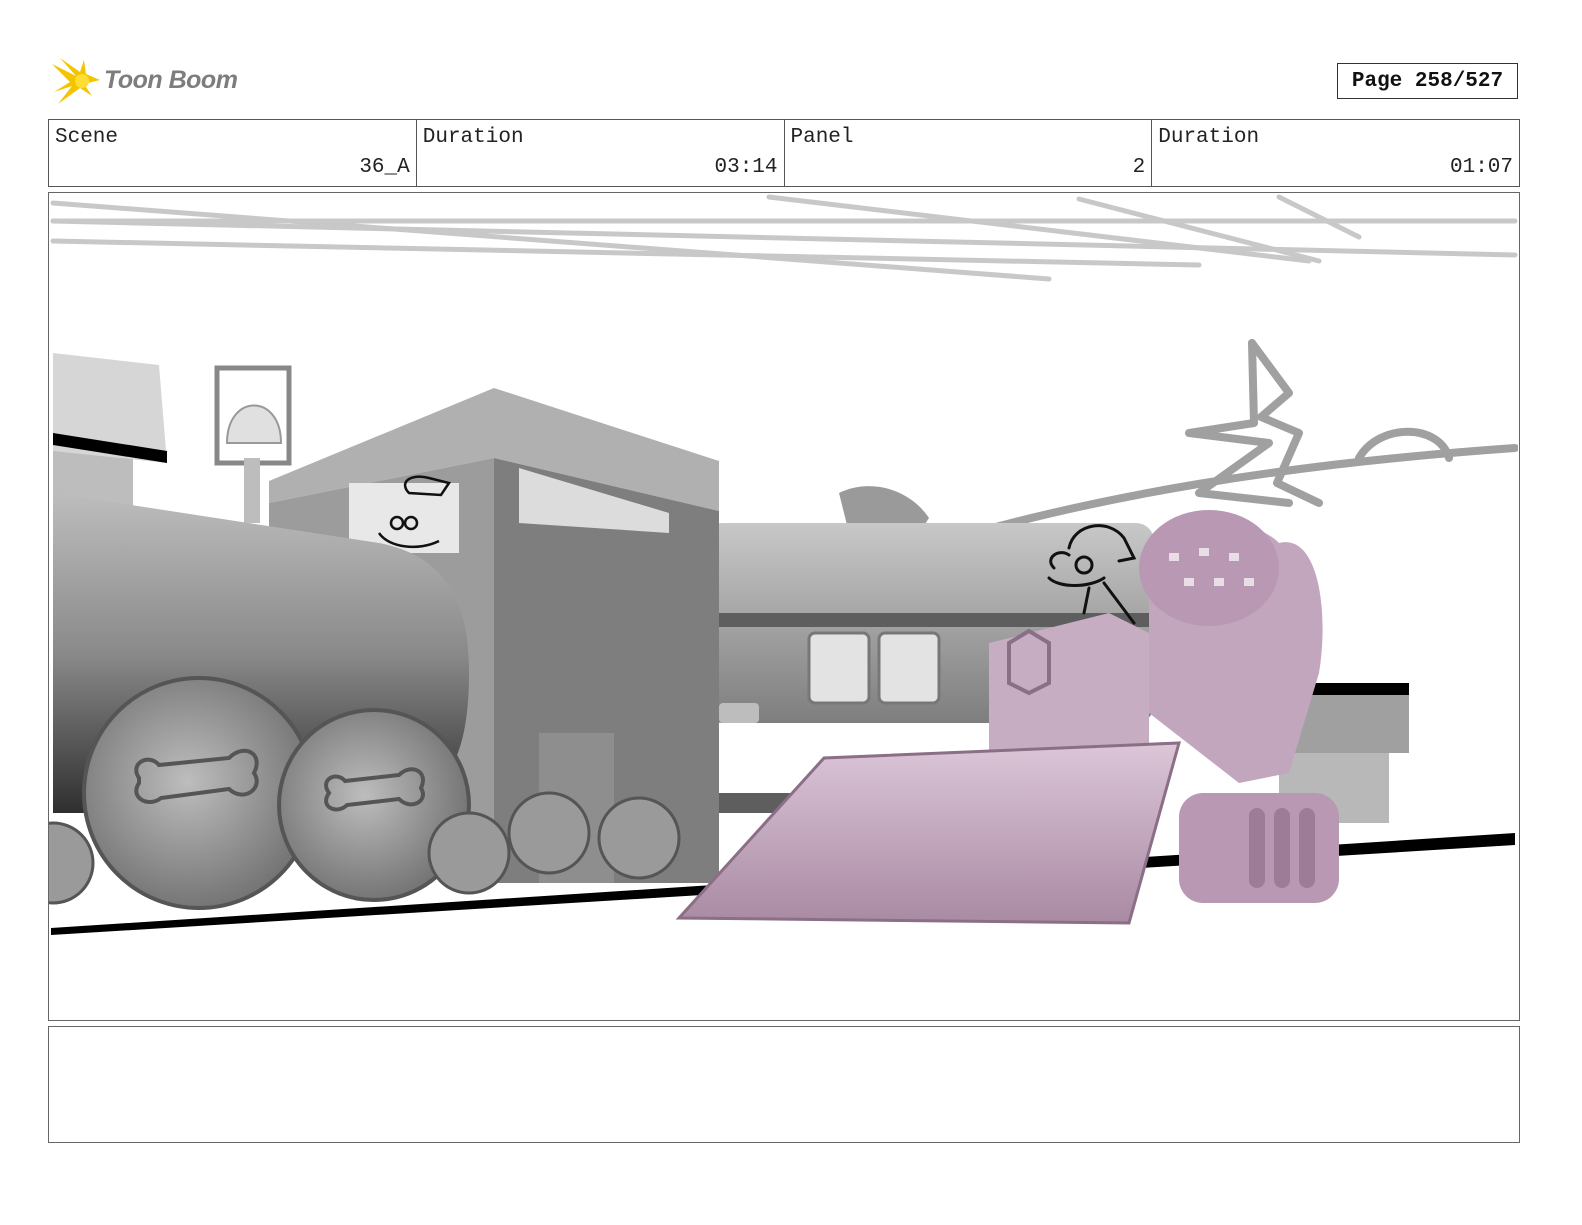 The width and height of the screenshot is (1582, 1225). I want to click on toon-boom-logo: Toon Boom, so click(150, 82).